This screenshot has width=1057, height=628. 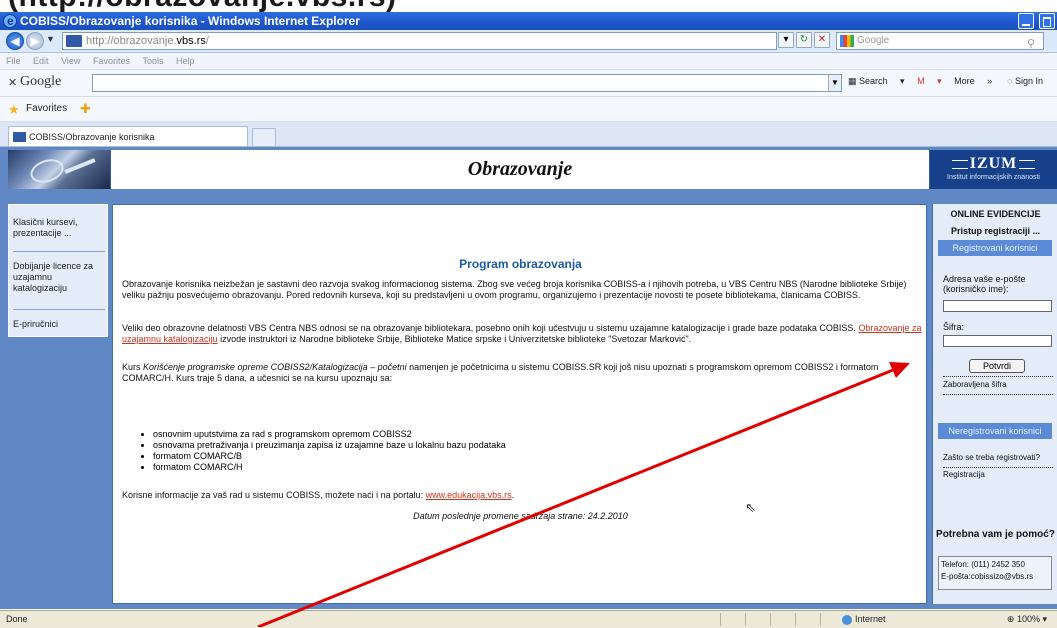 What do you see at coordinates (993, 164) in the screenshot?
I see `izum-logo-text: IZUM` at bounding box center [993, 164].